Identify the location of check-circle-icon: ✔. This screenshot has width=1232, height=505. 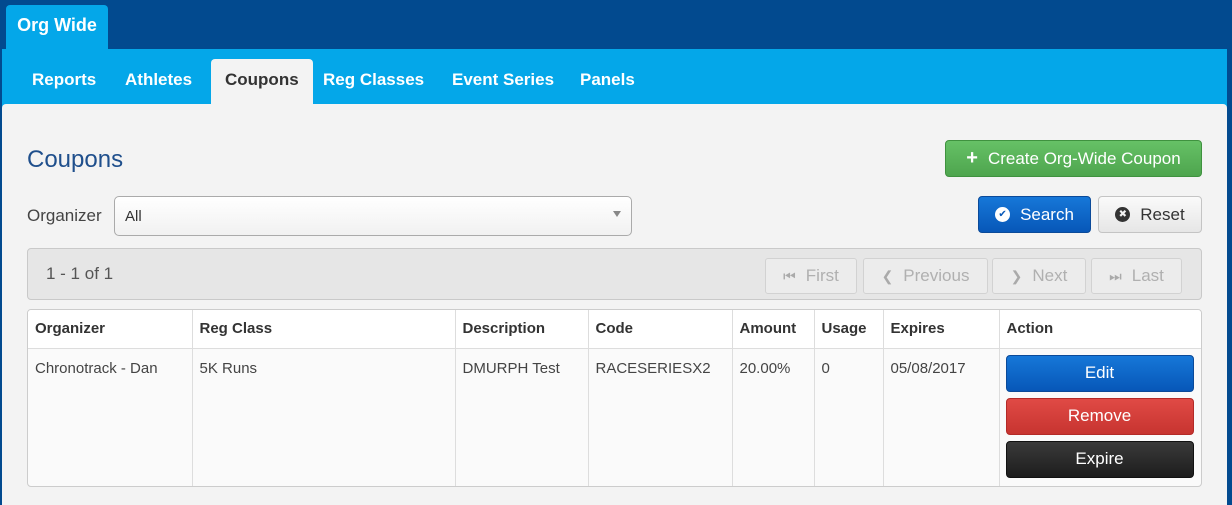
(1003, 214).